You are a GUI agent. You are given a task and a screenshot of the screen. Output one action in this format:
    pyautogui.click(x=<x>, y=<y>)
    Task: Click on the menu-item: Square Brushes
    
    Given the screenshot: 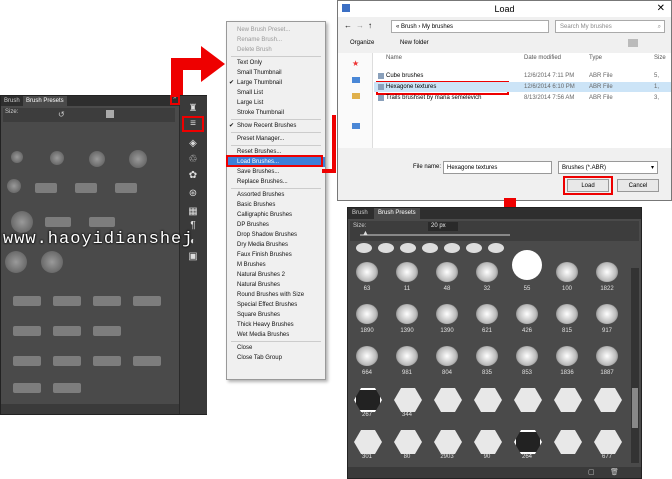 What is the action you would take?
    pyautogui.click(x=276, y=315)
    